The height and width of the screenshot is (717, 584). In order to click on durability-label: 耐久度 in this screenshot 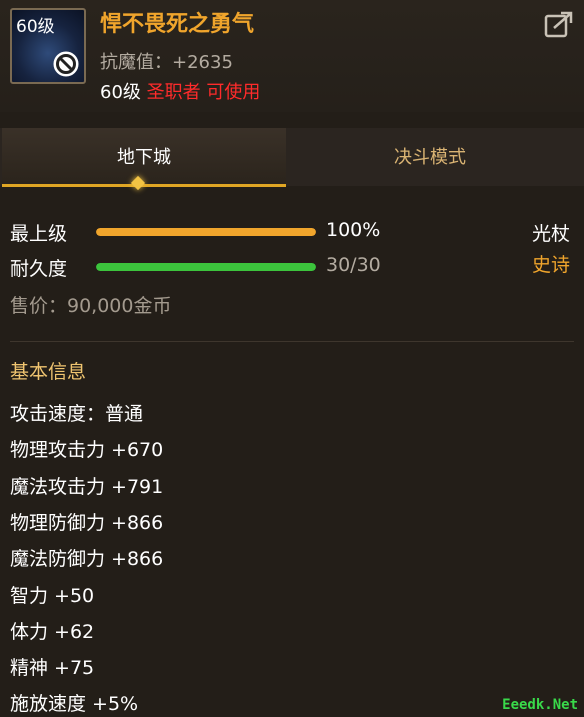, I will do `click(39, 269)`.